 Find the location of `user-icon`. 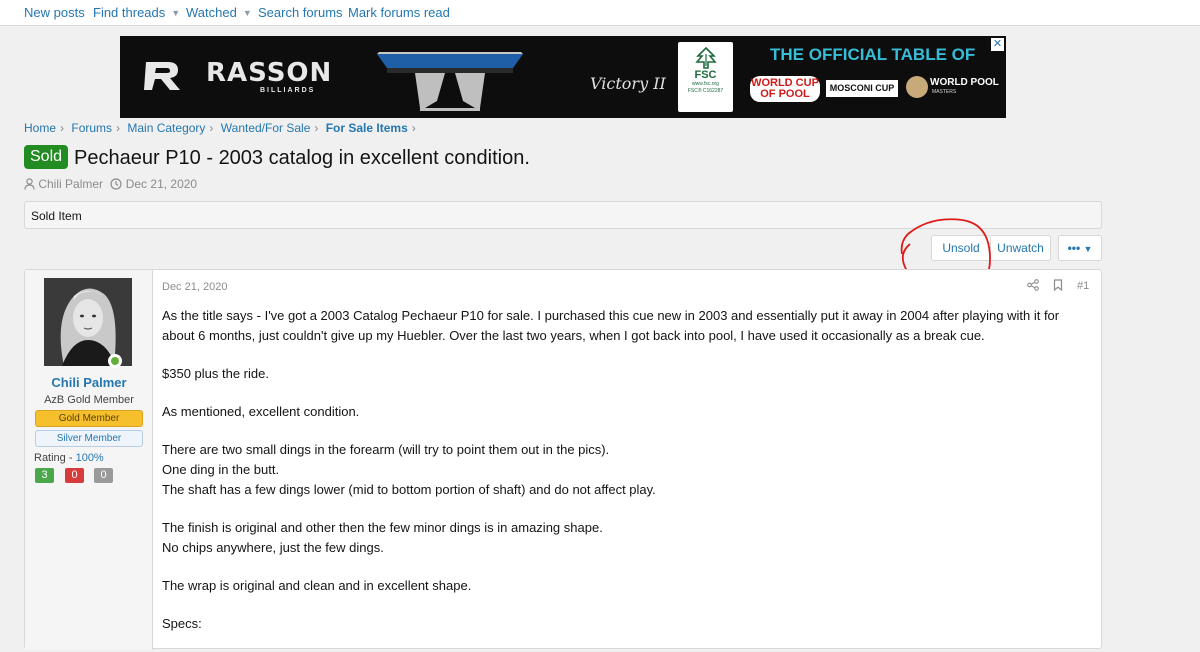

user-icon is located at coordinates (29, 184).